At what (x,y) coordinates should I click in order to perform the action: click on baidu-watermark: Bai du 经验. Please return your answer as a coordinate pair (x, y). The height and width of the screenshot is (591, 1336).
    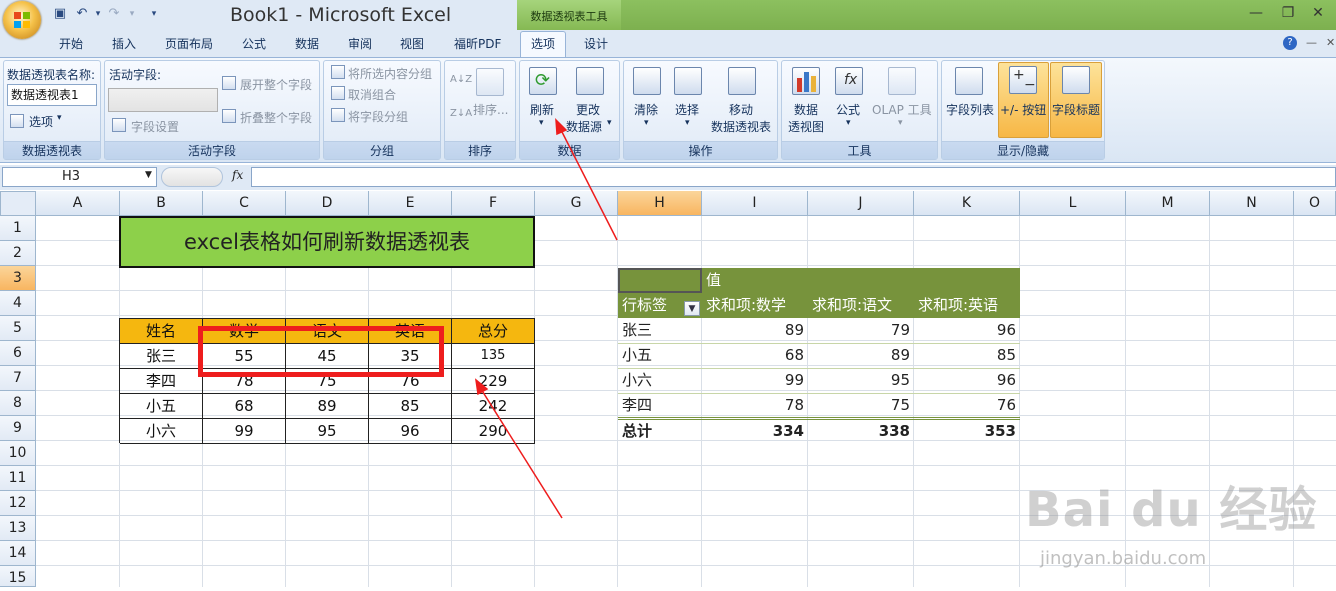
    Looking at the image, I should click on (1171, 510).